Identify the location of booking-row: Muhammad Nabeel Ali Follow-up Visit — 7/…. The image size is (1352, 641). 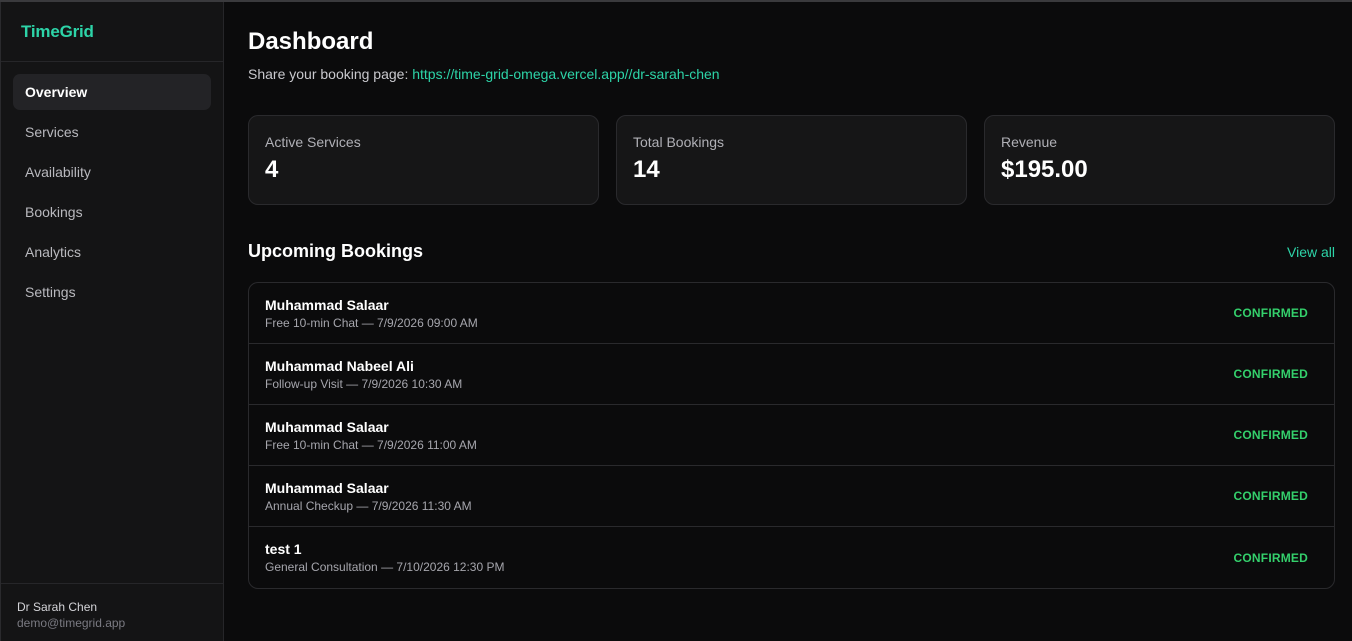
(791, 374).